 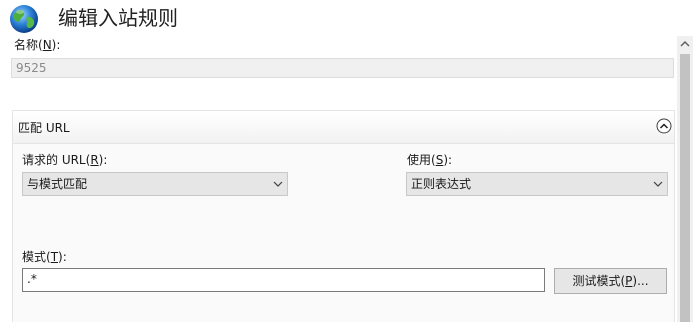 I want to click on using-selected: 正则表达式, so click(x=441, y=184).